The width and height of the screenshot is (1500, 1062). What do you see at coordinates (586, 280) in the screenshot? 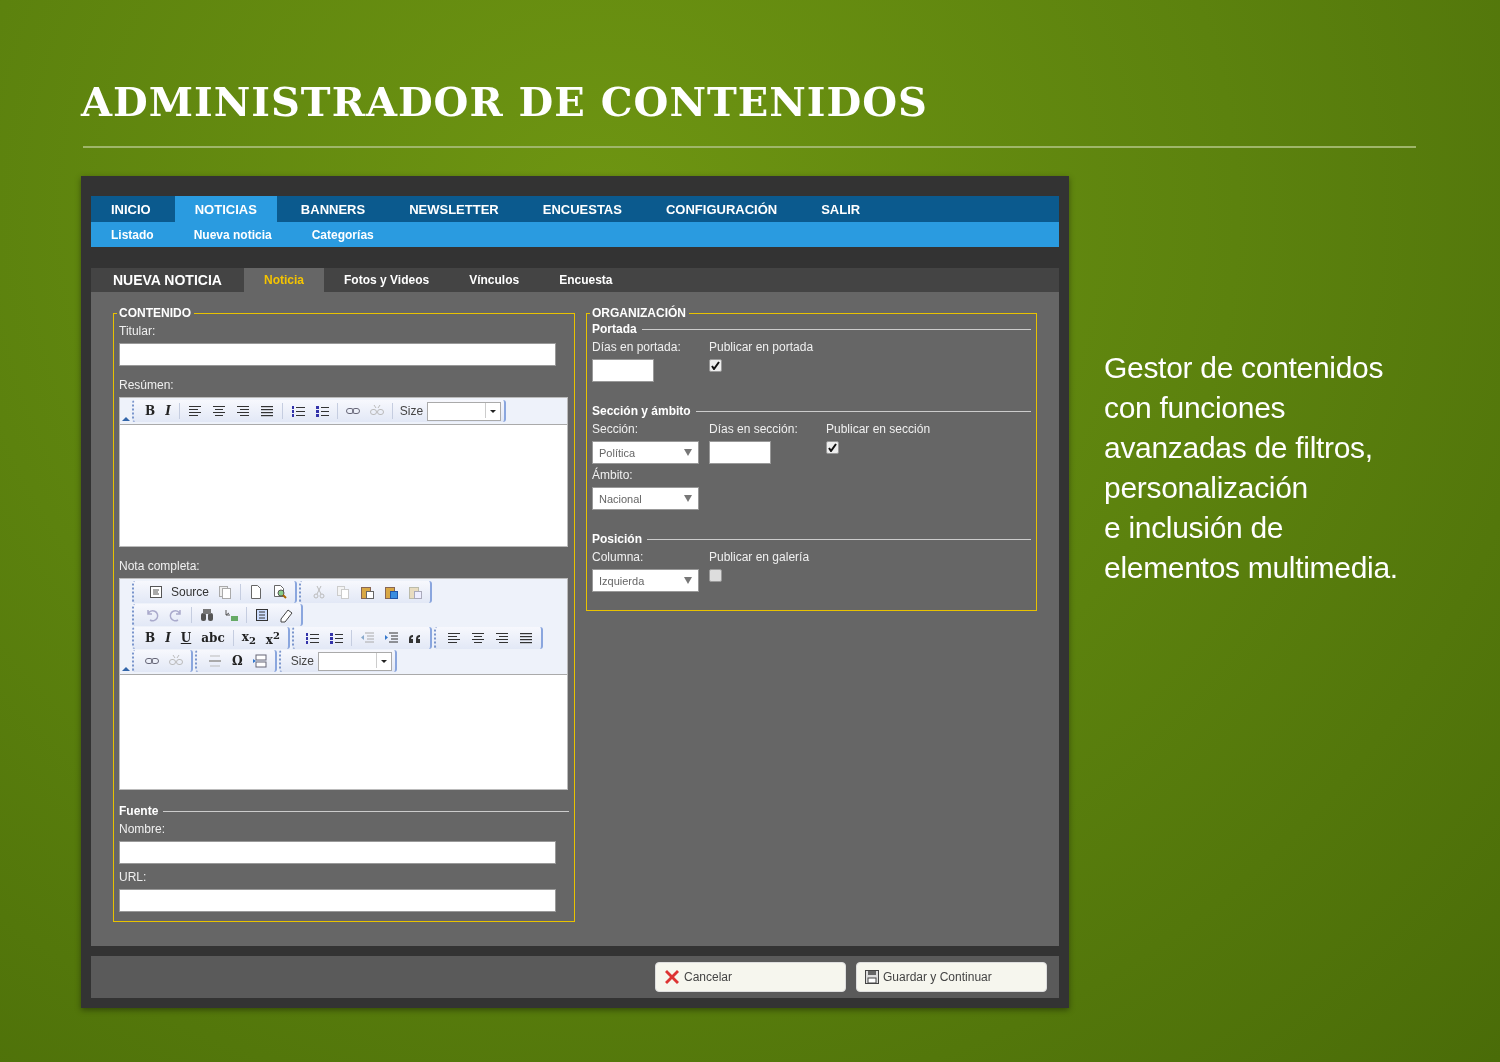
I see `tab: Encuesta` at bounding box center [586, 280].